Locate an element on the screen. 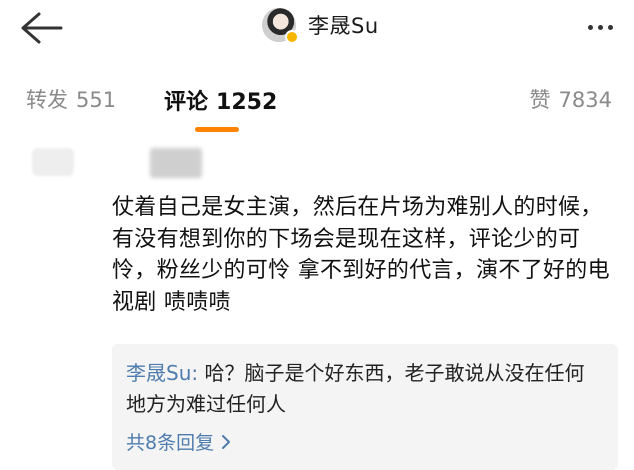  arrow-left-icon is located at coordinates (42, 28).